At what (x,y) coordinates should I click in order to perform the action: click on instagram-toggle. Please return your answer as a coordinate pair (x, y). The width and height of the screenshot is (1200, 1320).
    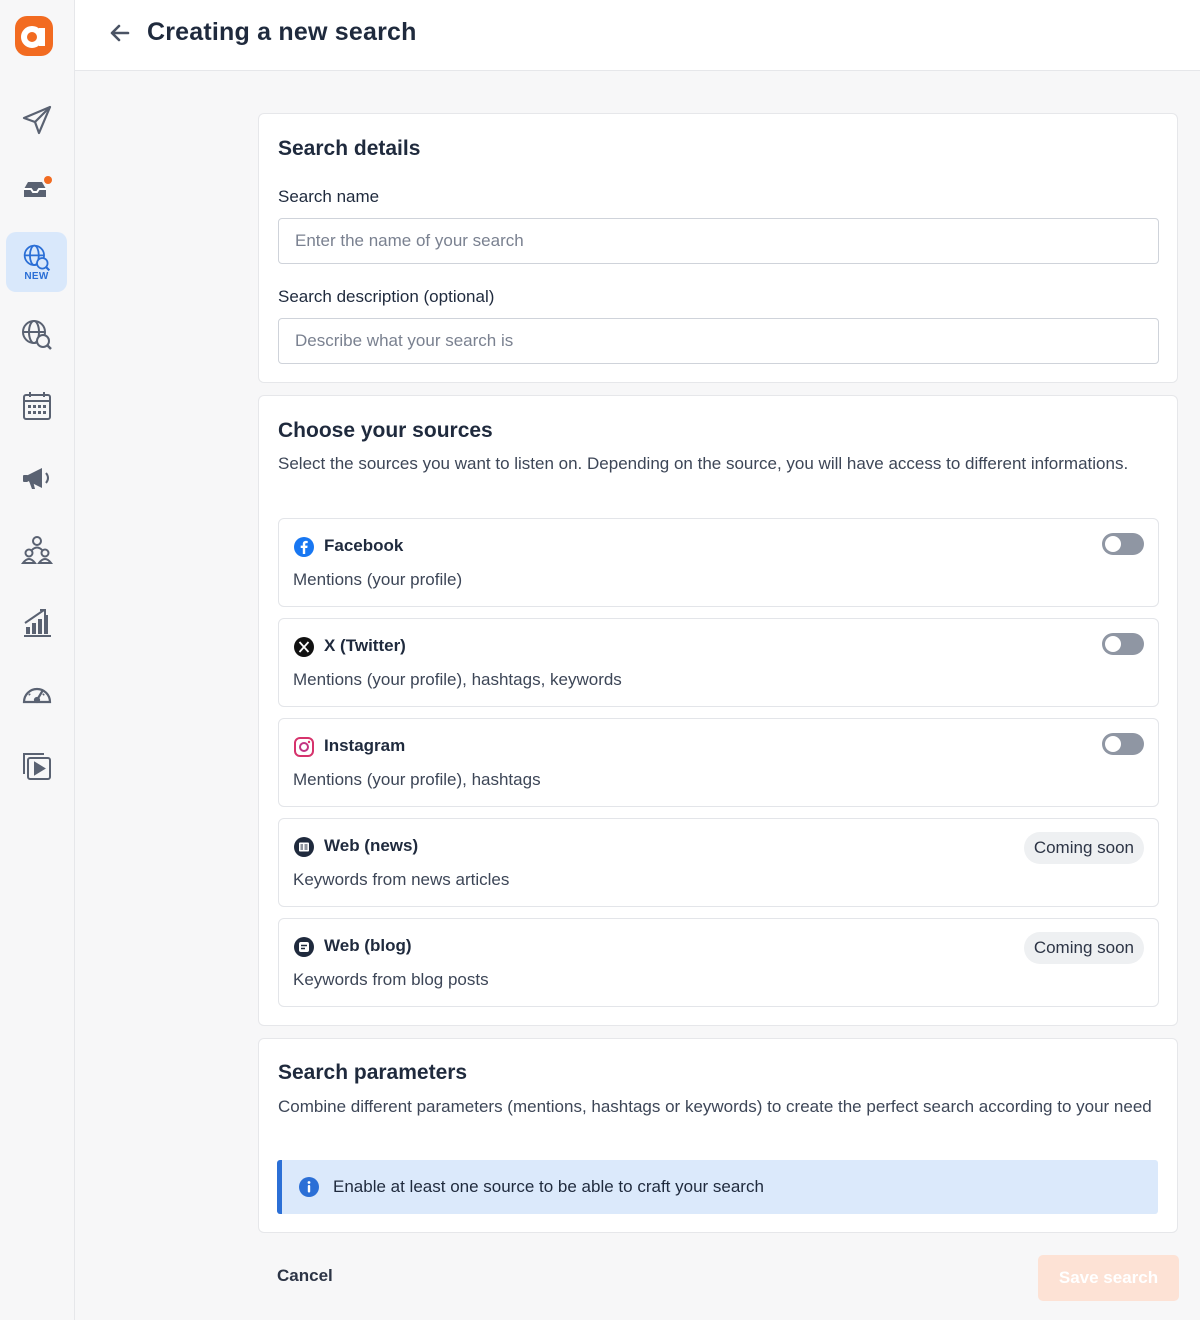
    Looking at the image, I should click on (1123, 744).